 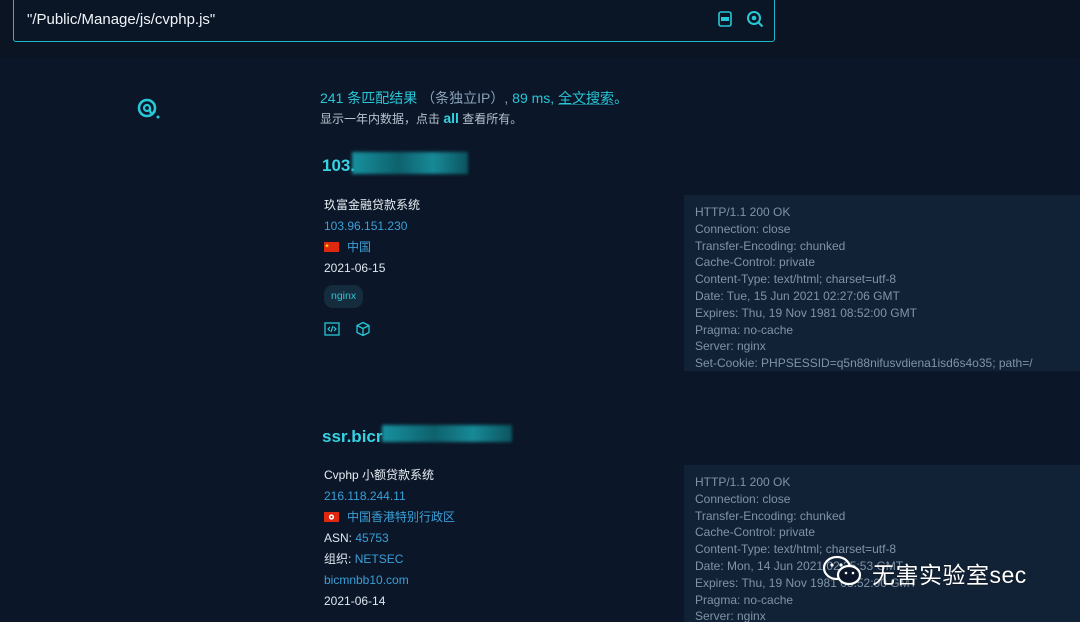 I want to click on result-ip: 216.118.244.11, so click(x=389, y=496).